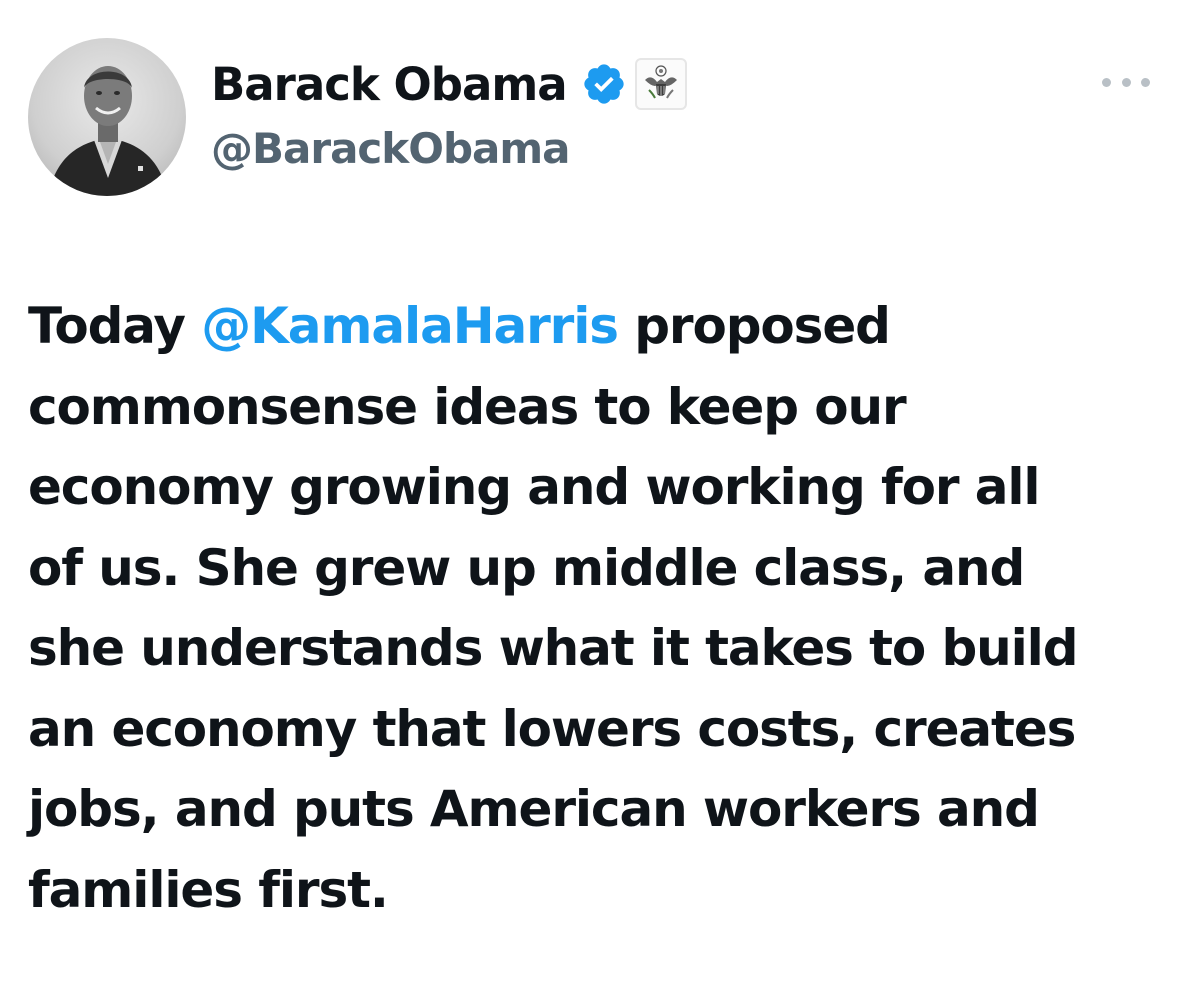 This screenshot has height=988, width=1179. I want to click on mention-link: @KamalaHarris, so click(410, 326).